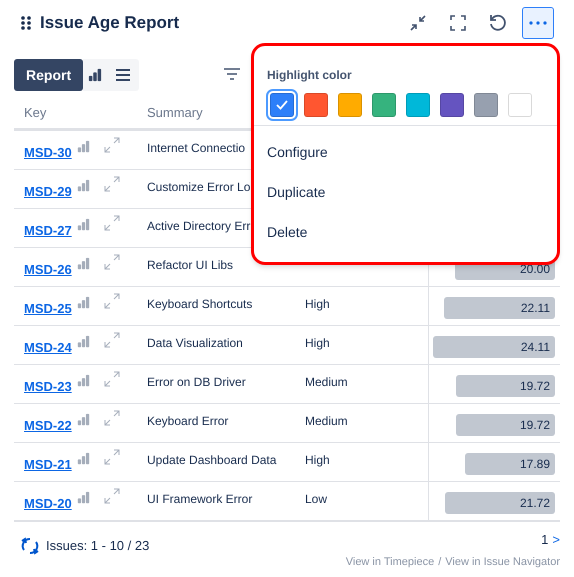  What do you see at coordinates (199, 499) in the screenshot?
I see `summary-text: UI Framework Error` at bounding box center [199, 499].